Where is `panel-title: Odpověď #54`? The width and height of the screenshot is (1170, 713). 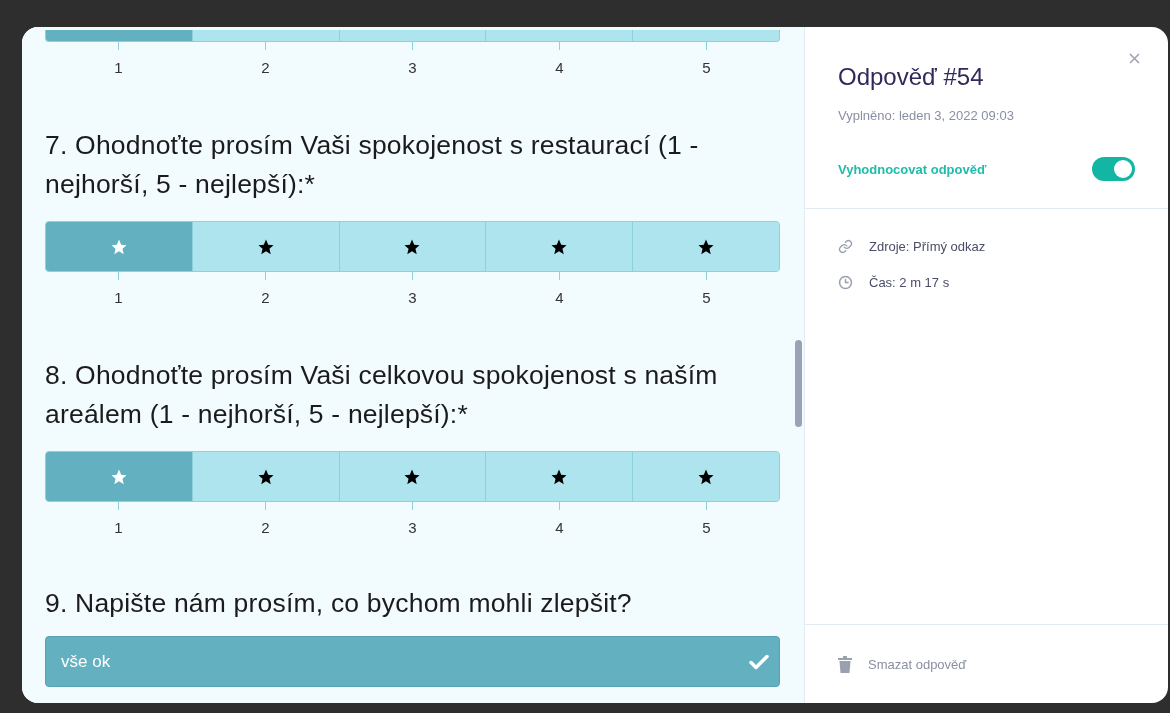
panel-title: Odpověď #54 is located at coordinates (911, 77).